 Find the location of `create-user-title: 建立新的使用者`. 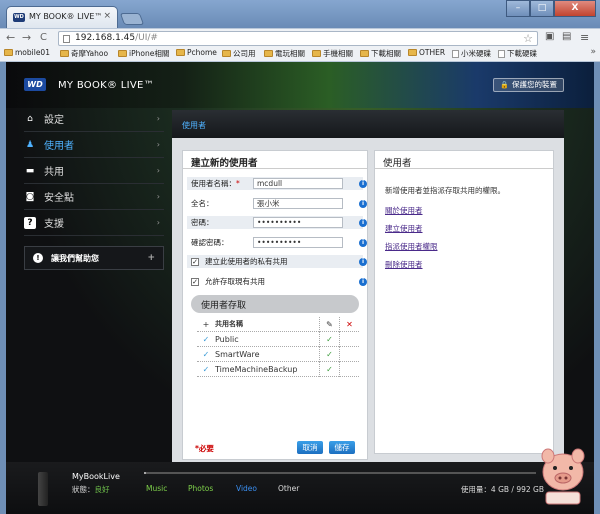

create-user-title: 建立新的使用者 is located at coordinates (275, 160).